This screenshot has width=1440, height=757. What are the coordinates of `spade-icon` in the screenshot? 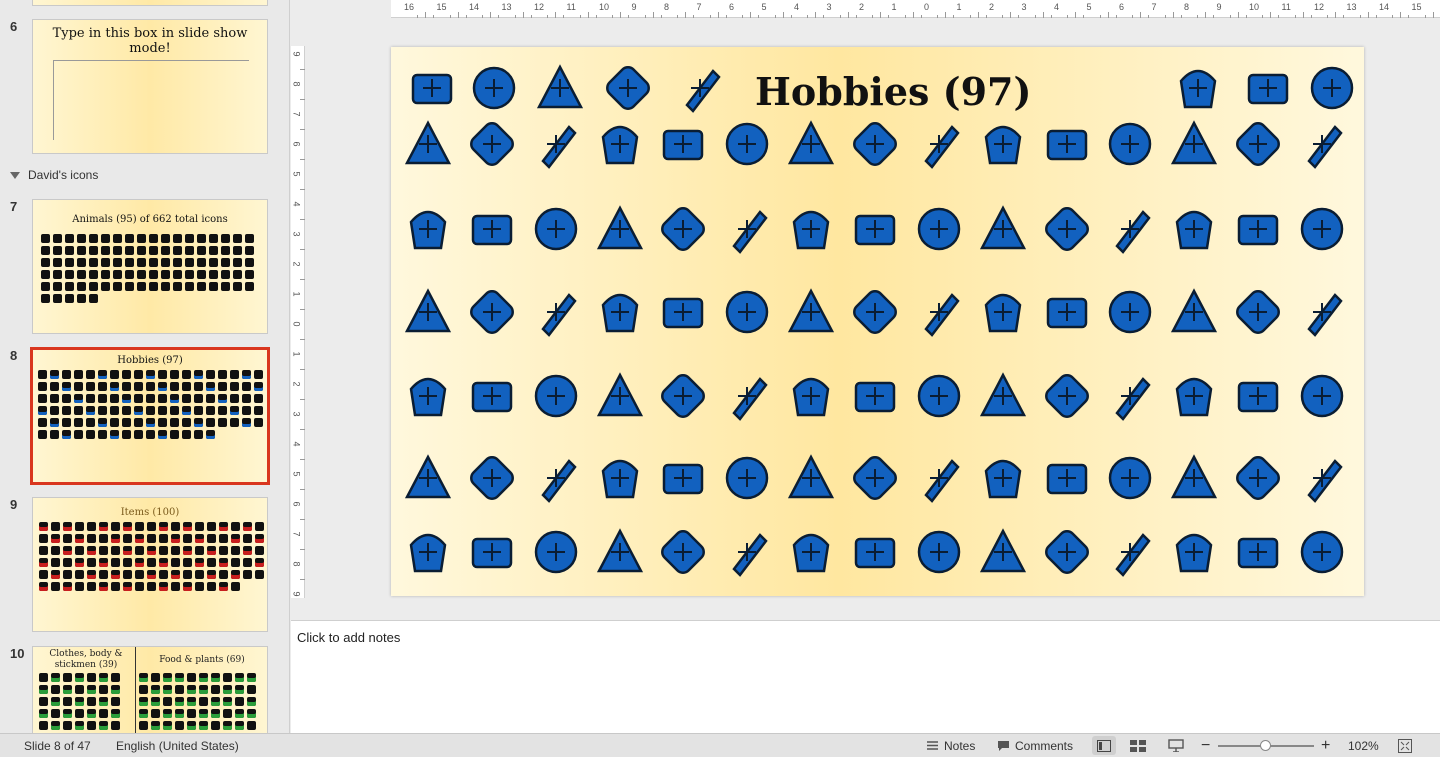 It's located at (1258, 312).